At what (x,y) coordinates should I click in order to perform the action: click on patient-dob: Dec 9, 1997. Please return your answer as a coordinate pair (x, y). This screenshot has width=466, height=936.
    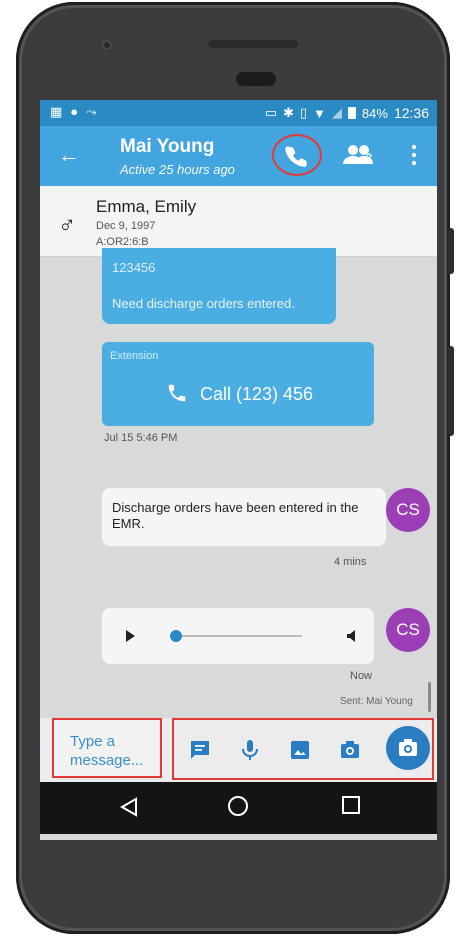
    Looking at the image, I should click on (126, 226).